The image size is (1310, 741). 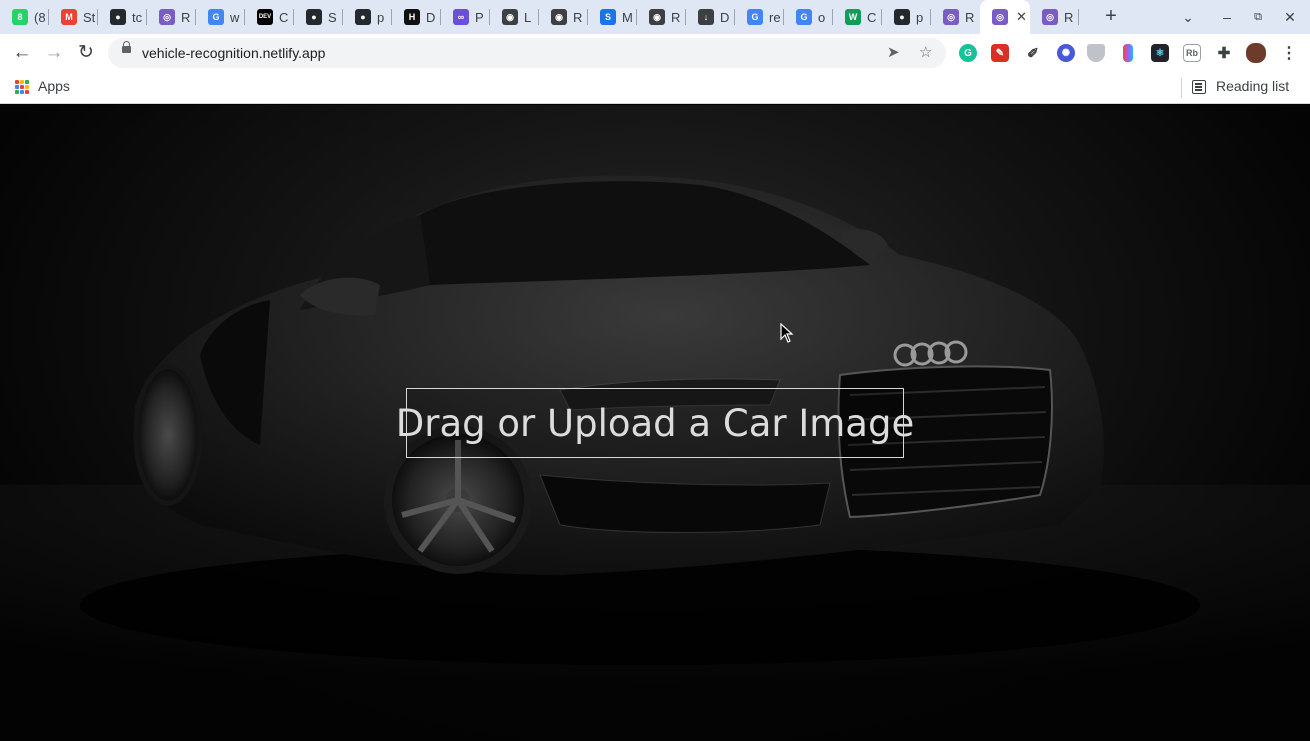 I want to click on minimize-icon: –, so click(x=1227, y=17).